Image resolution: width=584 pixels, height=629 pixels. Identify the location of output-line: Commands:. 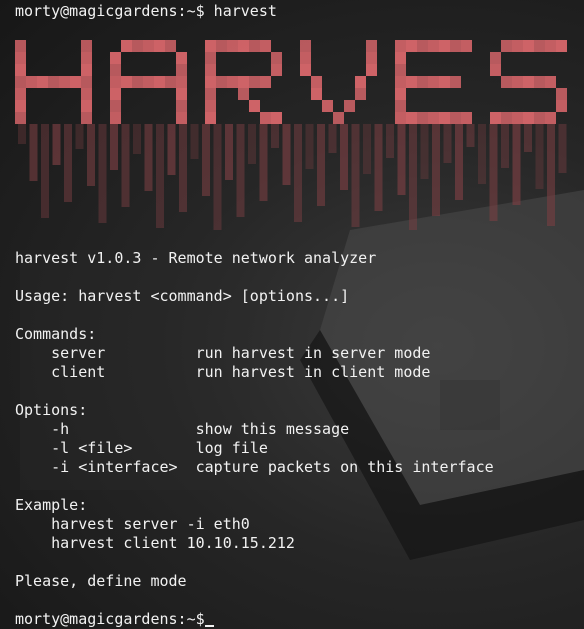
(56, 334).